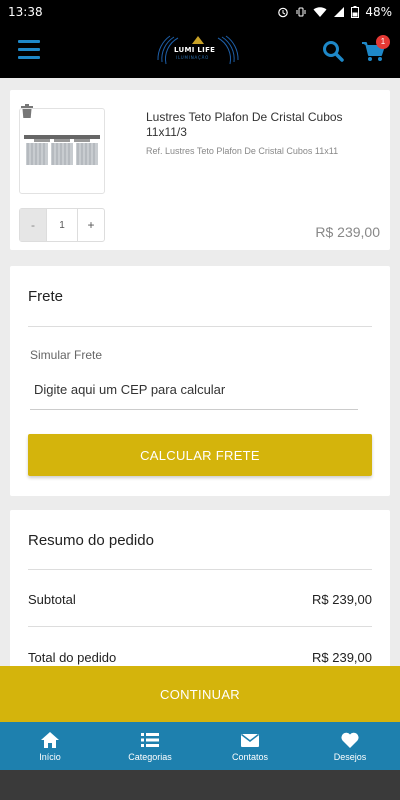 The width and height of the screenshot is (400, 800). What do you see at coordinates (301, 12) in the screenshot?
I see `vibrate-icon` at bounding box center [301, 12].